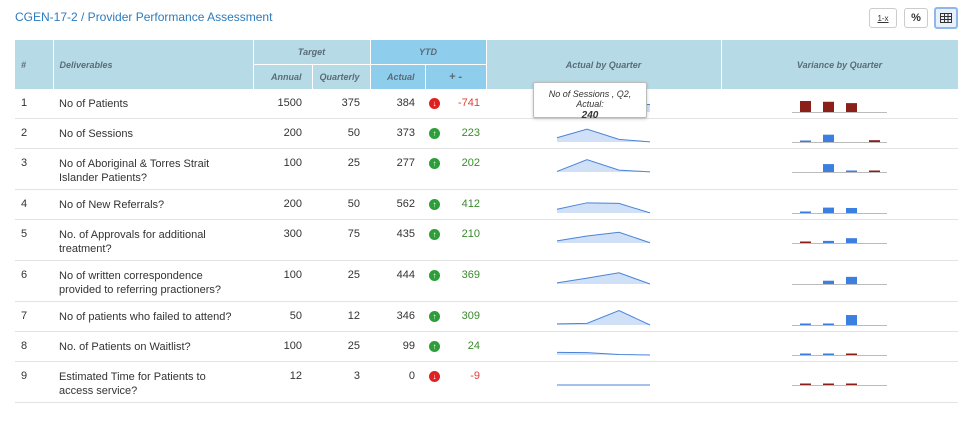 Image resolution: width=976 pixels, height=421 pixels. I want to click on header-quarterly: Quarterly, so click(341, 76).